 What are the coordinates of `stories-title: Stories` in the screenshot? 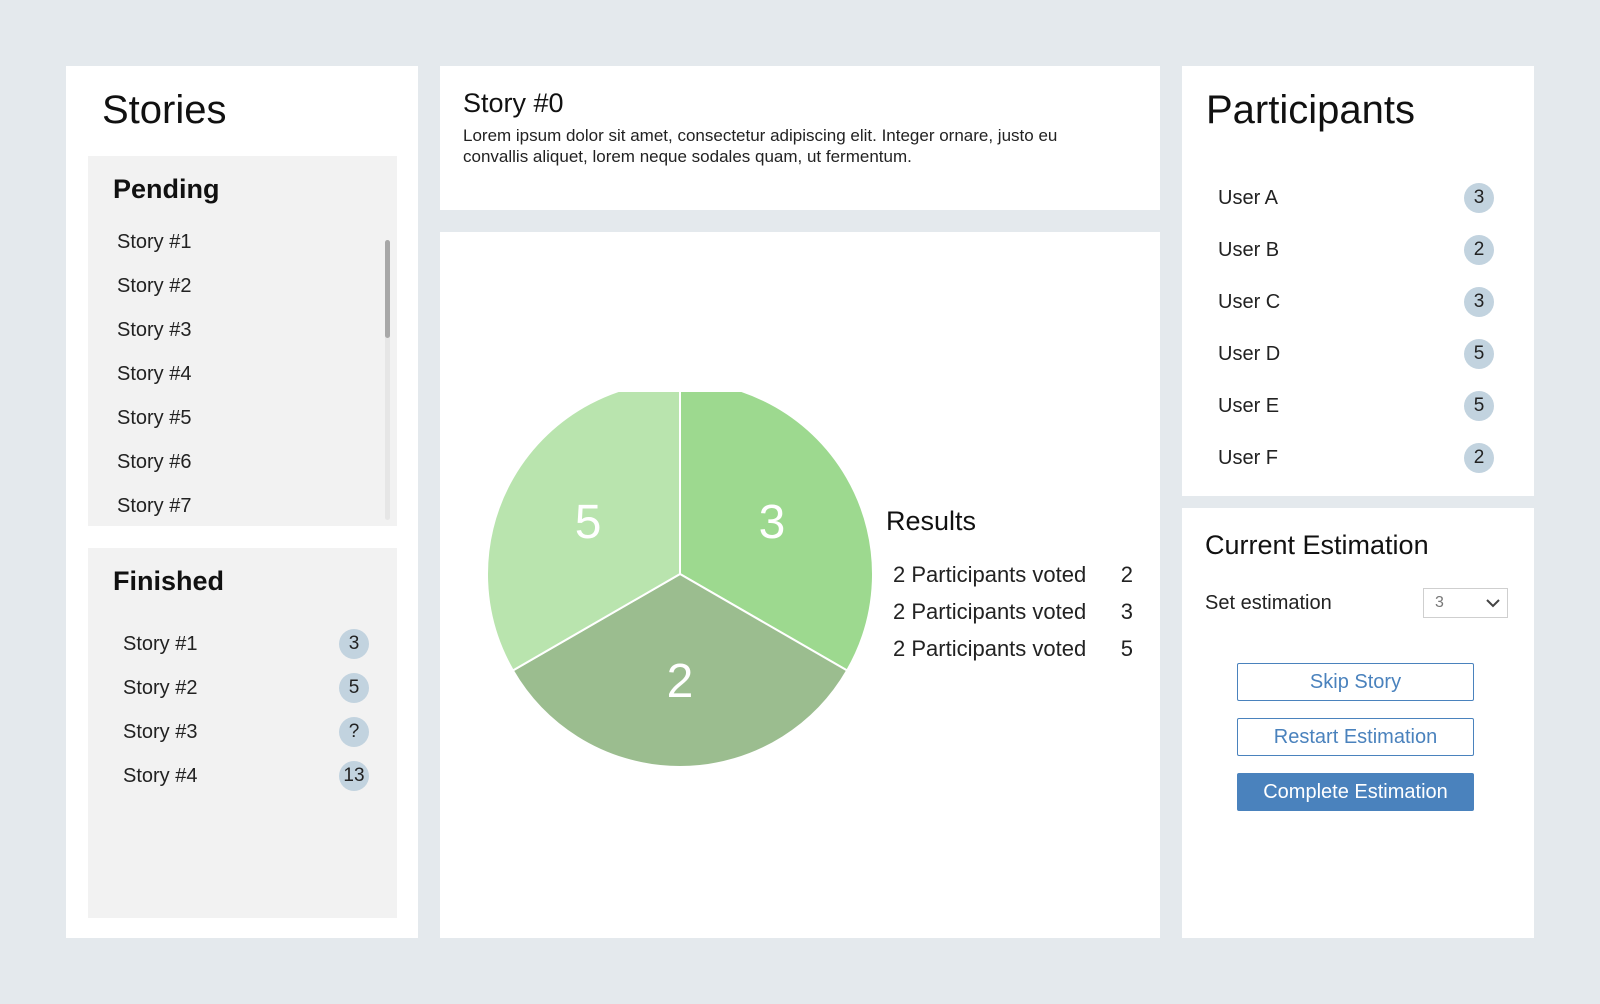 It's located at (164, 110).